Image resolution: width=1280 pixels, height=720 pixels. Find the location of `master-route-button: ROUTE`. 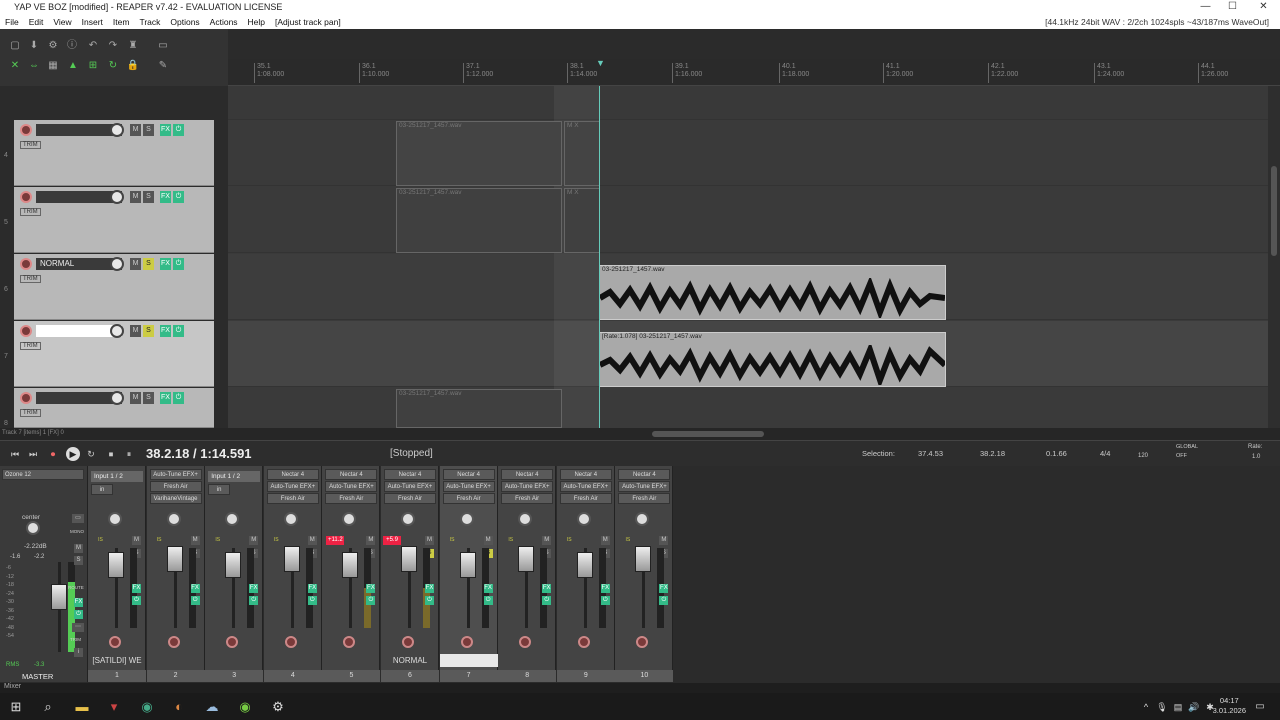

master-route-button: ROUTE is located at coordinates (76, 587).